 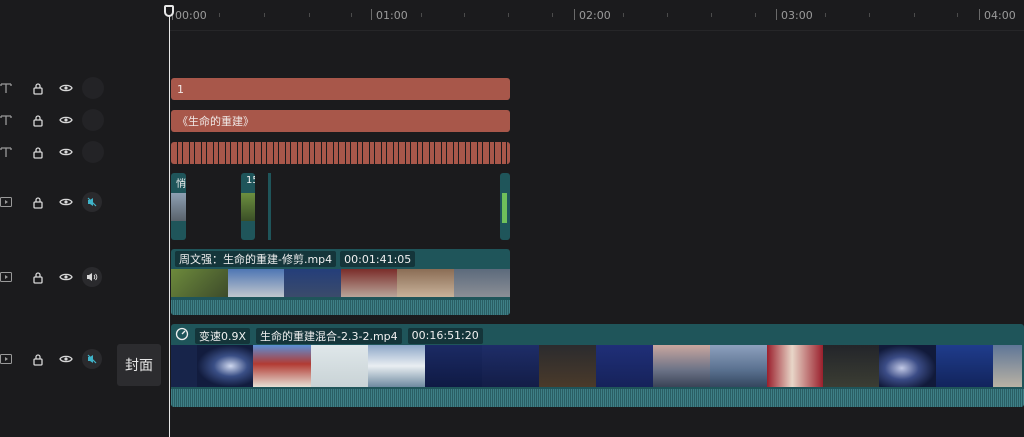 I want to click on clip-duration: 00:16:51:20, so click(x=445, y=335).